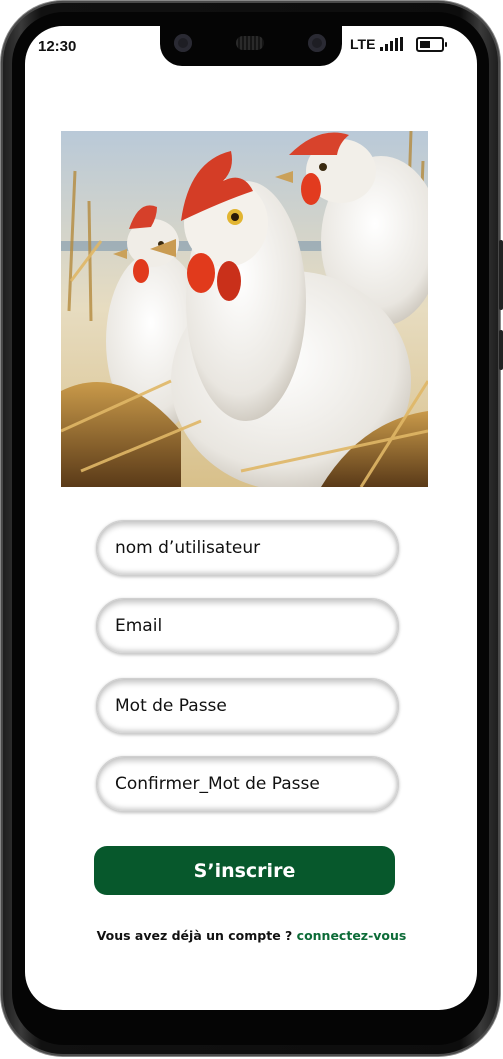 This screenshot has width=503, height=1059. I want to click on username-input, so click(247, 548).